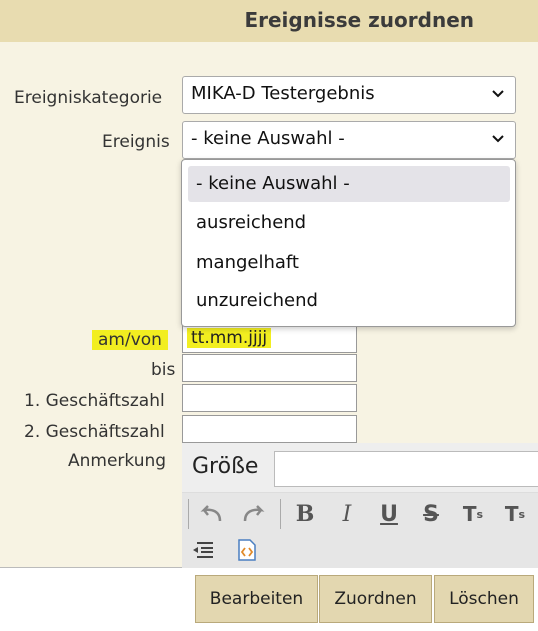 This screenshot has width=538, height=631. Describe the element at coordinates (473, 514) in the screenshot. I see `subscript-icon: Ts` at that location.